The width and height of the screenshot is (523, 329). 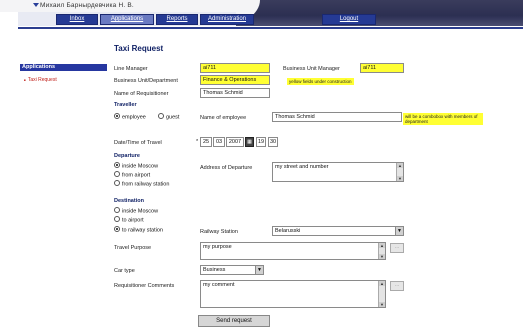 I want to click on comments-textarea: my comment ▲ ▼, so click(x=293, y=294).